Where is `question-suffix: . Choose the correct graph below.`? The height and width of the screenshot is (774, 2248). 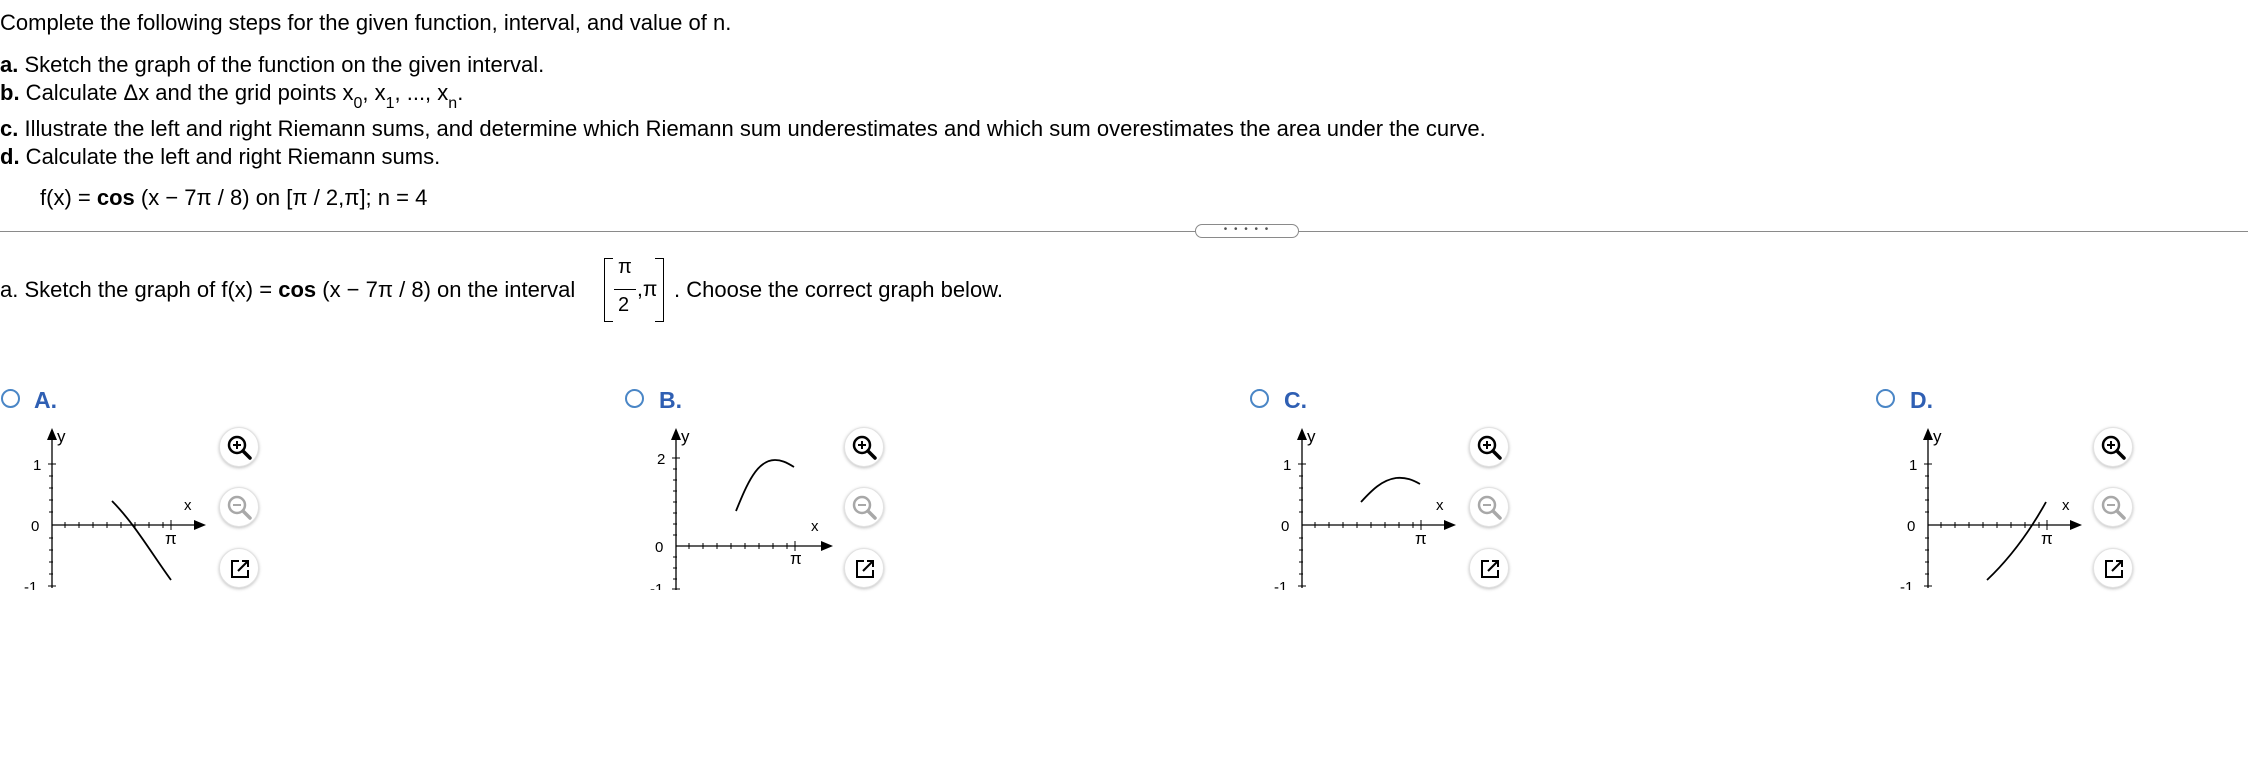 question-suffix: . Choose the correct graph below. is located at coordinates (838, 289).